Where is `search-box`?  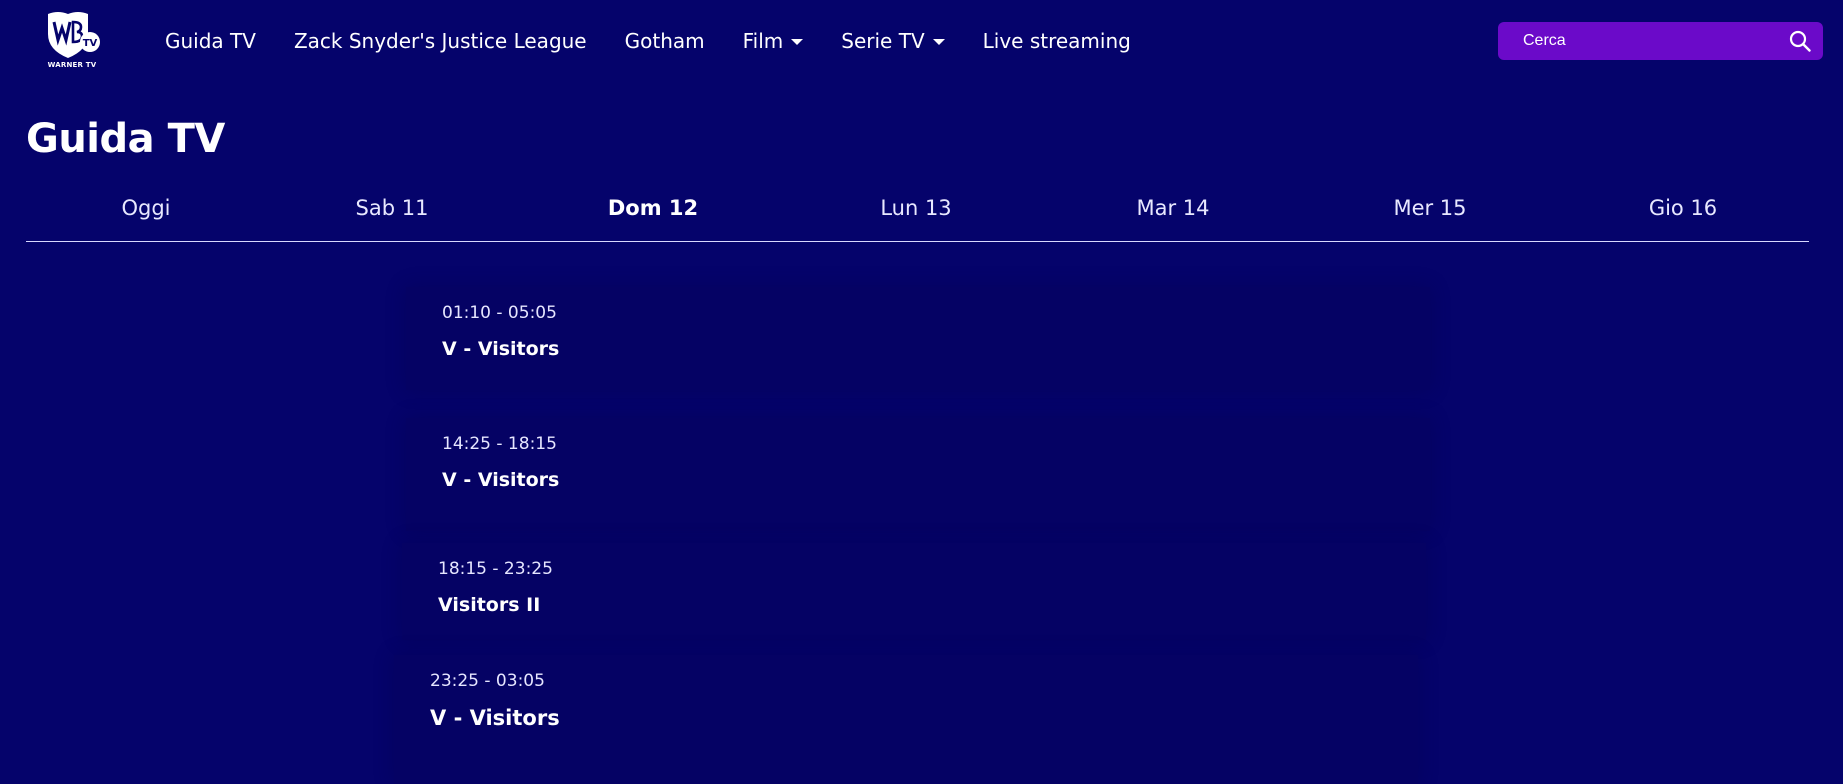 search-box is located at coordinates (1660, 41).